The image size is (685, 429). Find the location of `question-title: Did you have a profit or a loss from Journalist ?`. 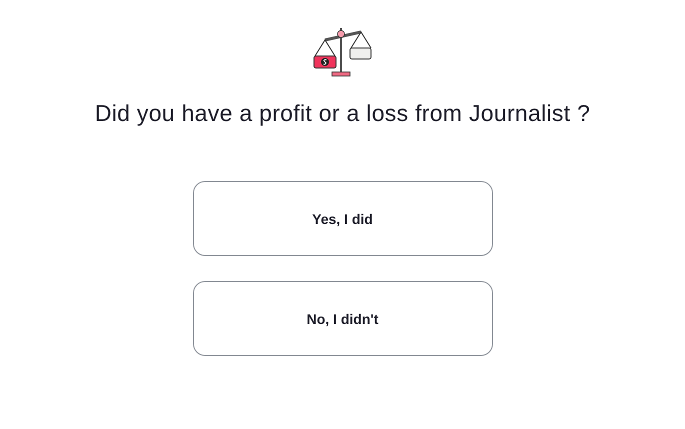

question-title: Did you have a profit or a loss from Journalist ? is located at coordinates (342, 113).